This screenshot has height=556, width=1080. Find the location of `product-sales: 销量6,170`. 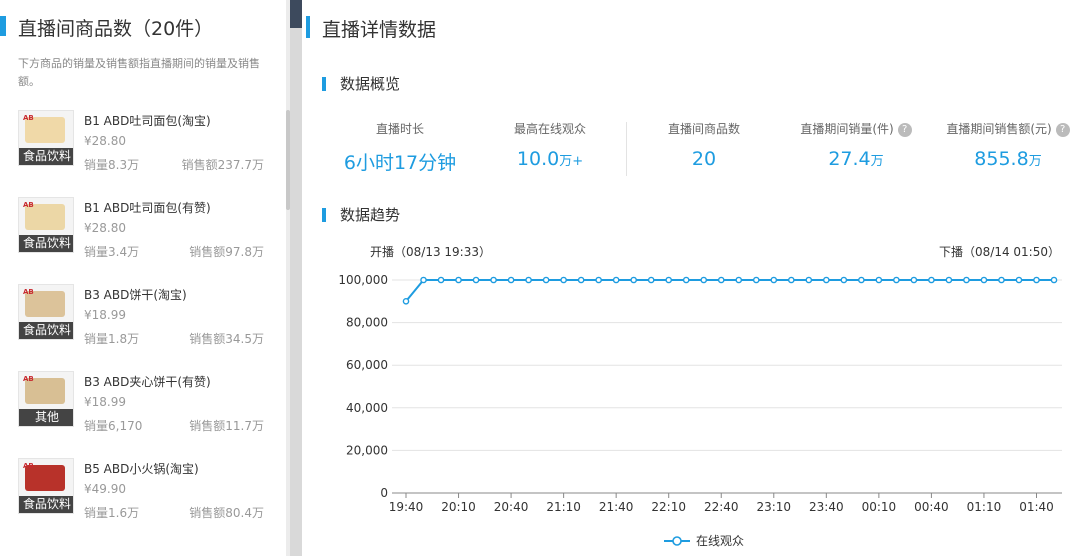

product-sales: 销量6,170 is located at coordinates (113, 426).